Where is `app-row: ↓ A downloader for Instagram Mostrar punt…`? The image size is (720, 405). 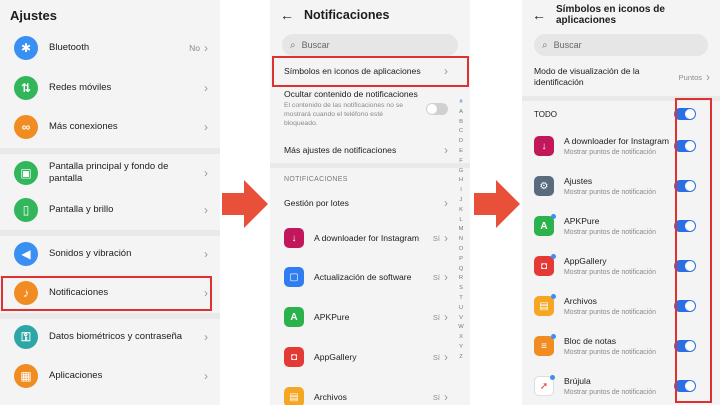
app-row: ↓ A downloader for Instagram Mostrar punt… is located at coordinates (615, 146).